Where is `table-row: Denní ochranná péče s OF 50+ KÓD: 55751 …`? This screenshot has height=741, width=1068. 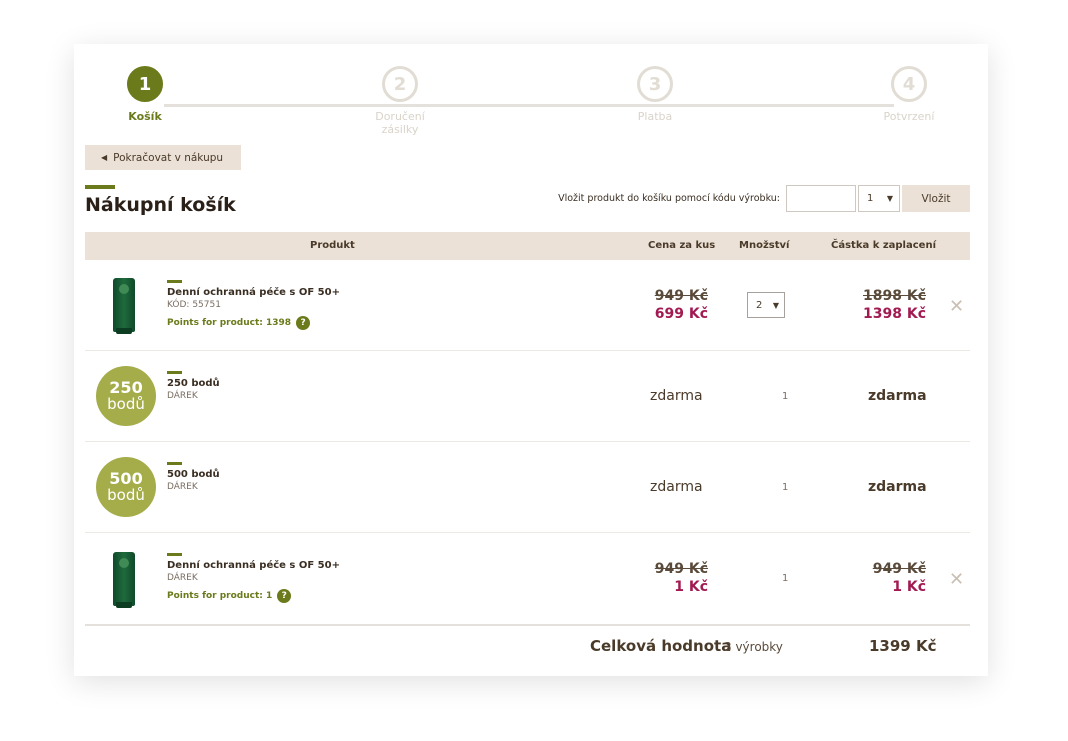 table-row: Denní ochranná péče s OF 50+ KÓD: 55751 … is located at coordinates (527, 305).